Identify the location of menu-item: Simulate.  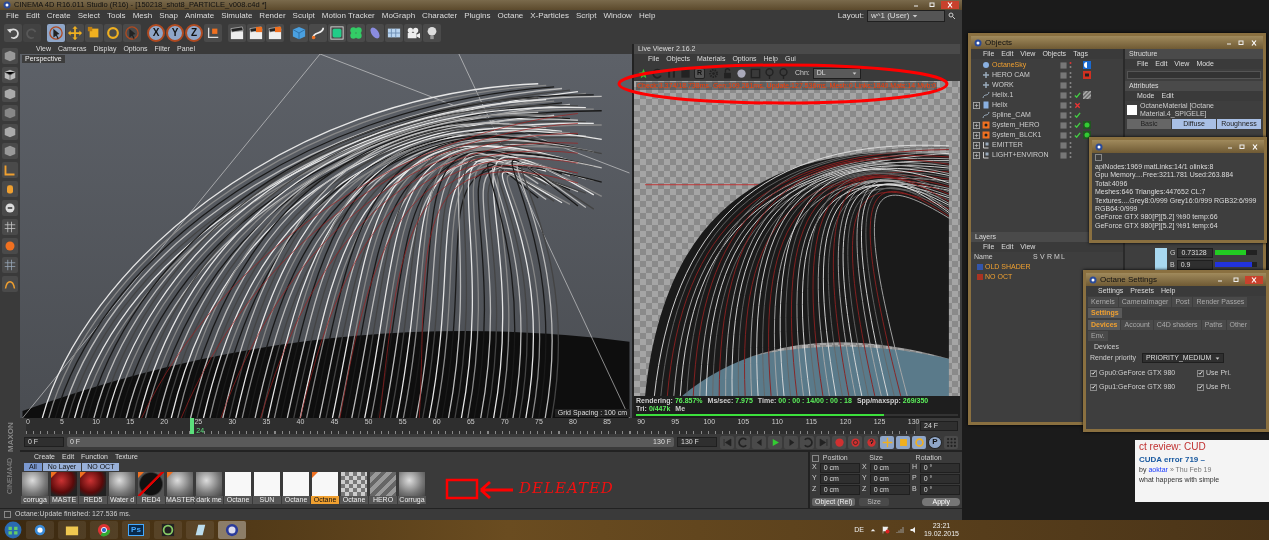
(237, 16).